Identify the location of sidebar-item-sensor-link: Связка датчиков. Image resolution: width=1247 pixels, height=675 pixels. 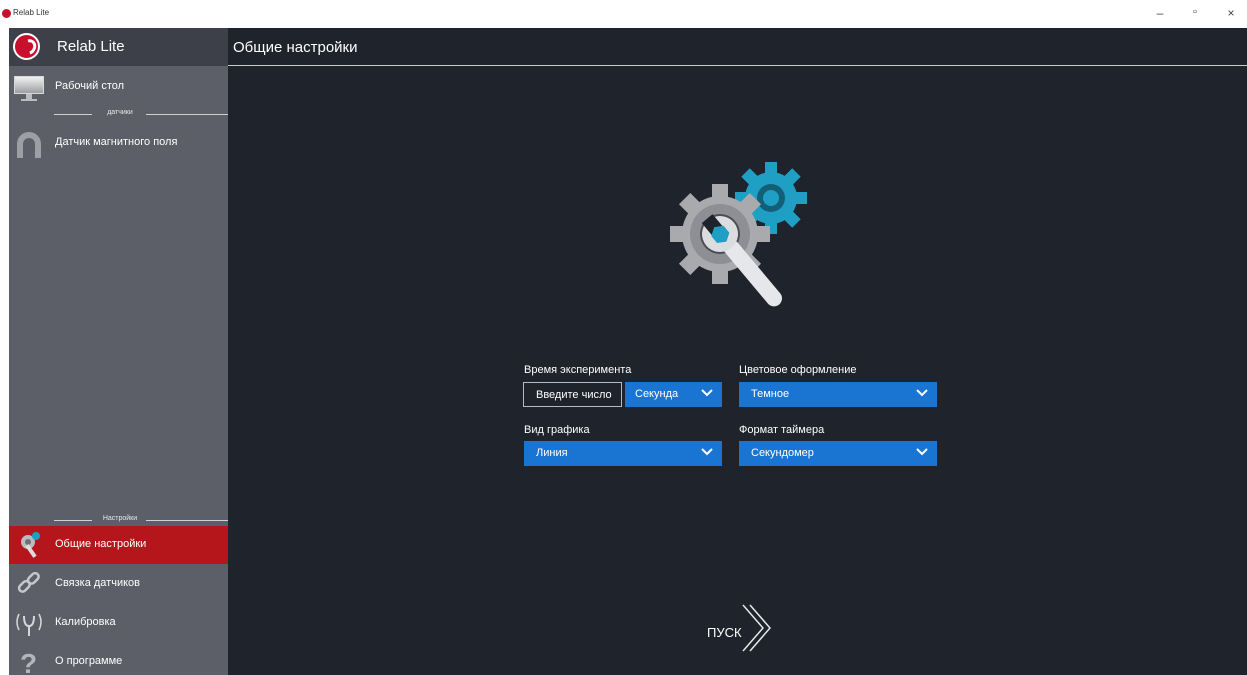
(118, 584).